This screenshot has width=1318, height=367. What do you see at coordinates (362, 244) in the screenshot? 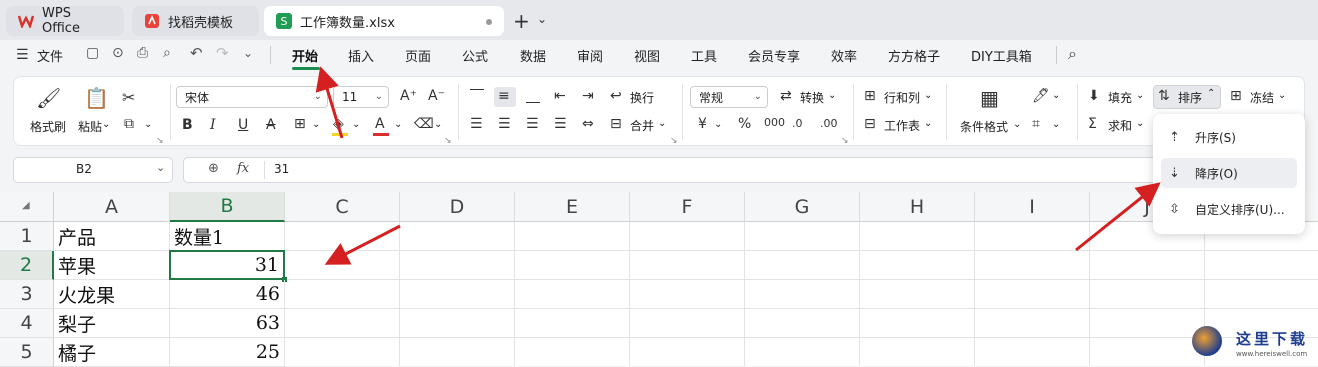
I see `arrow-to-selected-cell` at bounding box center [362, 244].